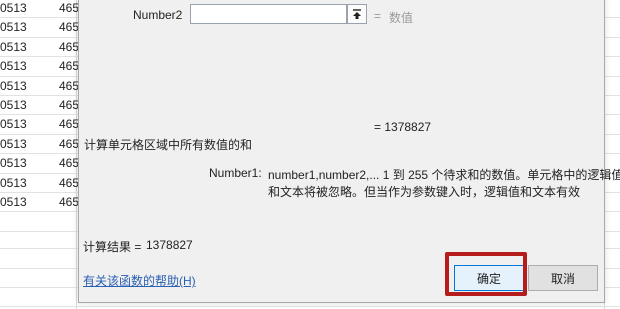 The width and height of the screenshot is (620, 309). Describe the element at coordinates (112, 247) in the screenshot. I see `calc-result-label: 计算结果 =` at that location.